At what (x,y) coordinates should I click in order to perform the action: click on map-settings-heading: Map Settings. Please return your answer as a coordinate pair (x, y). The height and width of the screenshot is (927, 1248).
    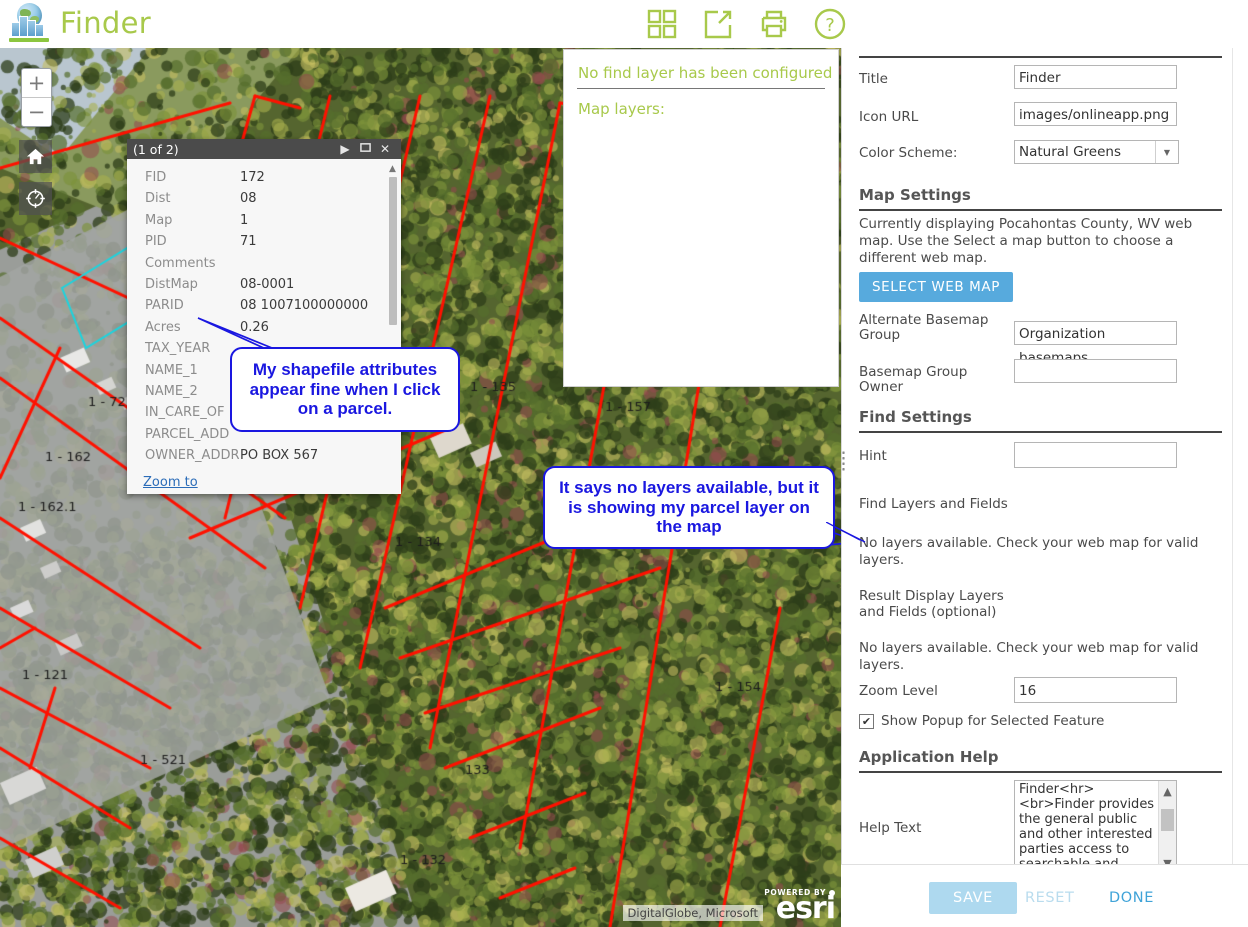
    Looking at the image, I should click on (915, 195).